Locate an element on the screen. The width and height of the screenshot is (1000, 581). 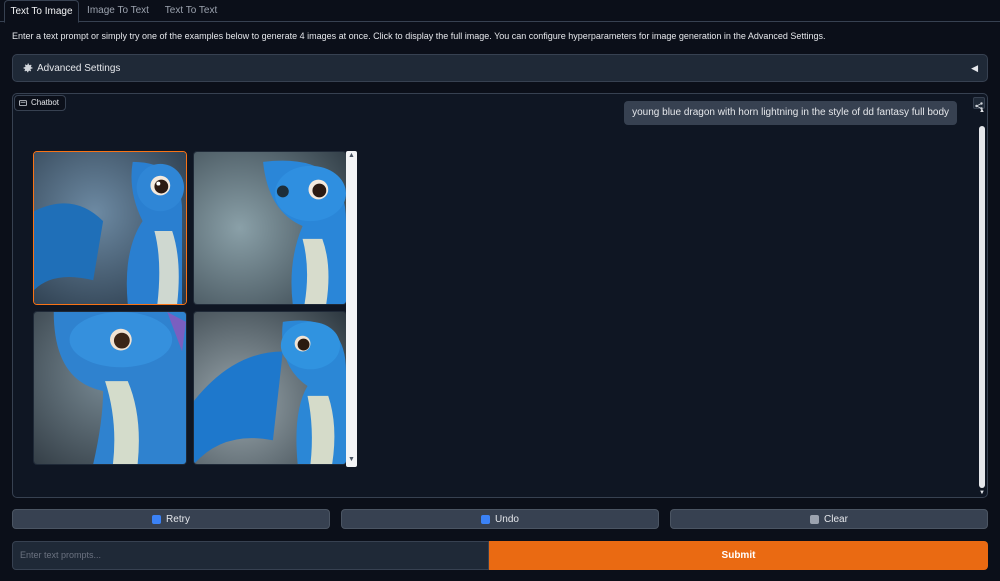
prompt-input-wrapper is located at coordinates (250, 555).